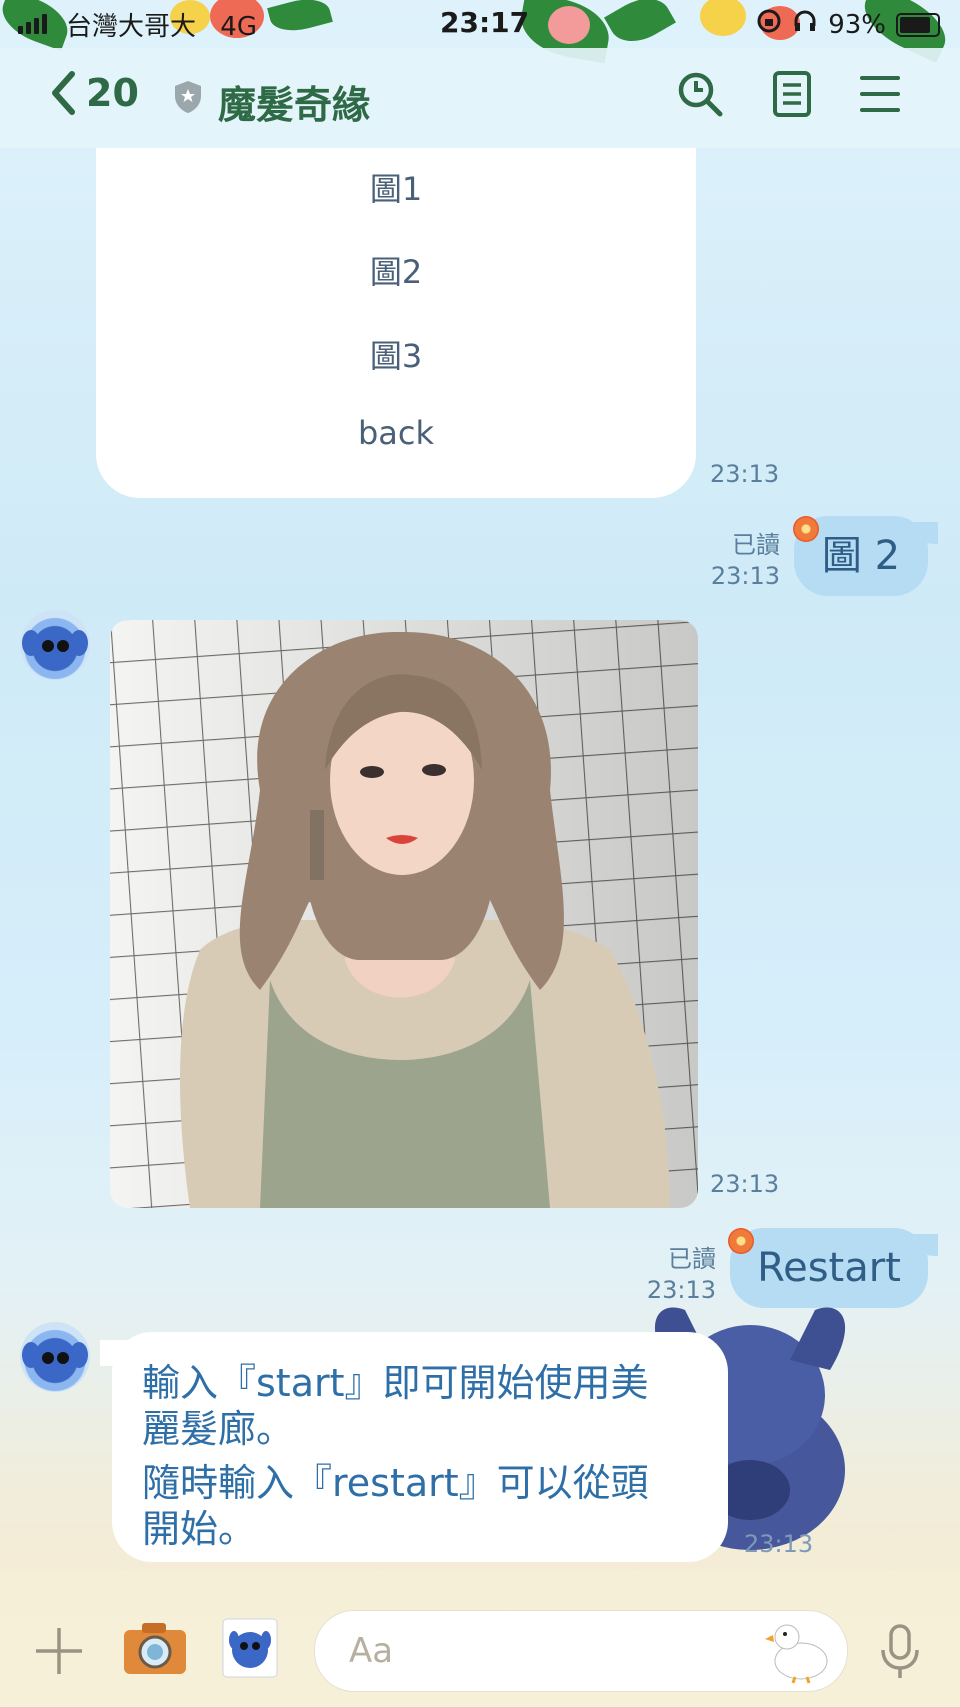  Describe the element at coordinates (371, 1651) in the screenshot. I see `message-input-placeholder: Aa` at that location.